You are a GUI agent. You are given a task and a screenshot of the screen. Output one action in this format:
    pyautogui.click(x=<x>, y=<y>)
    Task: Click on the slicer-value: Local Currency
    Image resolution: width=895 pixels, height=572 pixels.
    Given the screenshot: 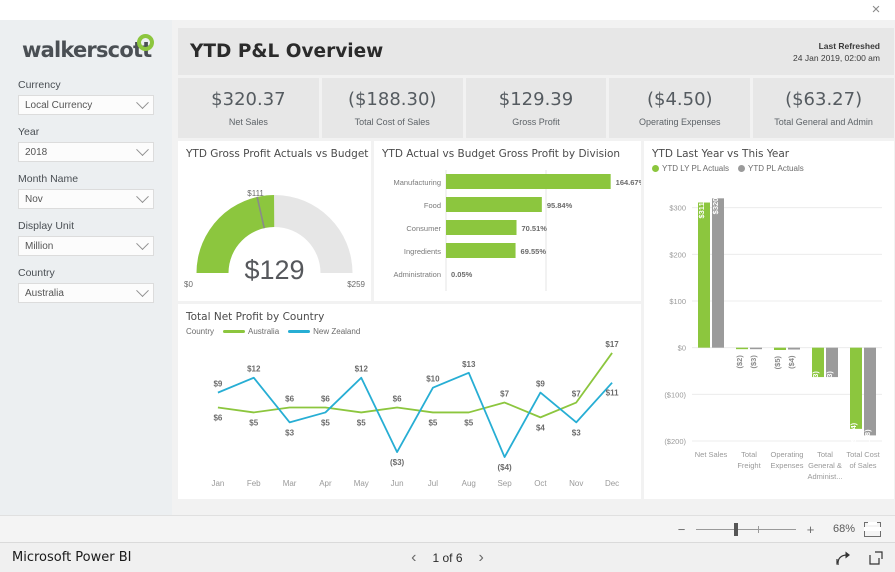 What is the action you would take?
    pyautogui.click(x=59, y=105)
    